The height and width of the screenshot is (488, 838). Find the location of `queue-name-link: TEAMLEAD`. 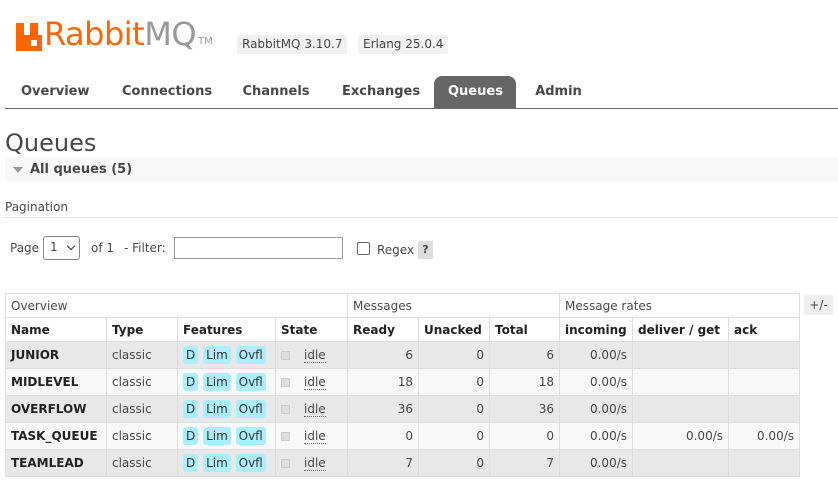

queue-name-link: TEAMLEAD is located at coordinates (56, 463).